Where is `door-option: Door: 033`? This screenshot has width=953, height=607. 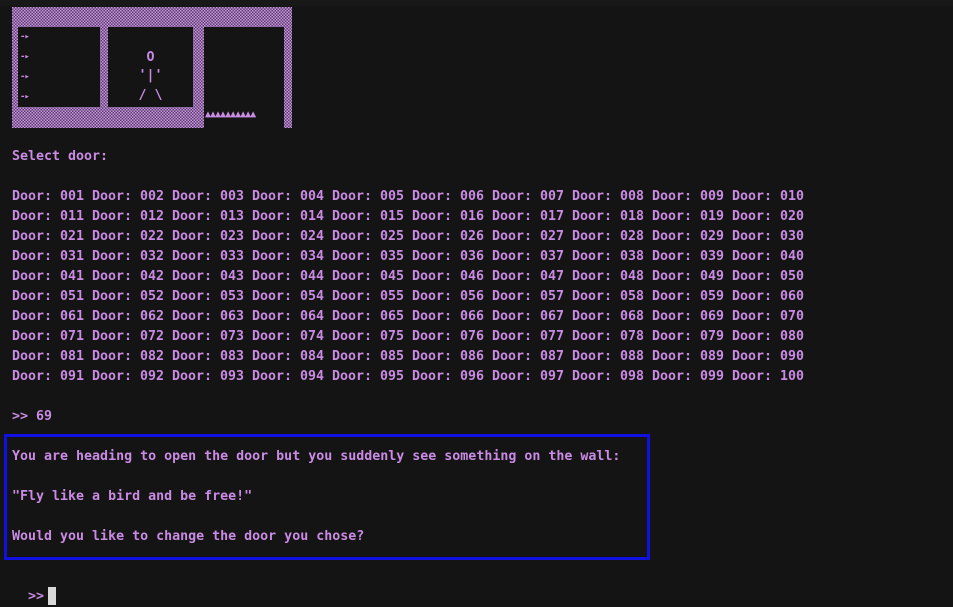
door-option: Door: 033 is located at coordinates (212, 257).